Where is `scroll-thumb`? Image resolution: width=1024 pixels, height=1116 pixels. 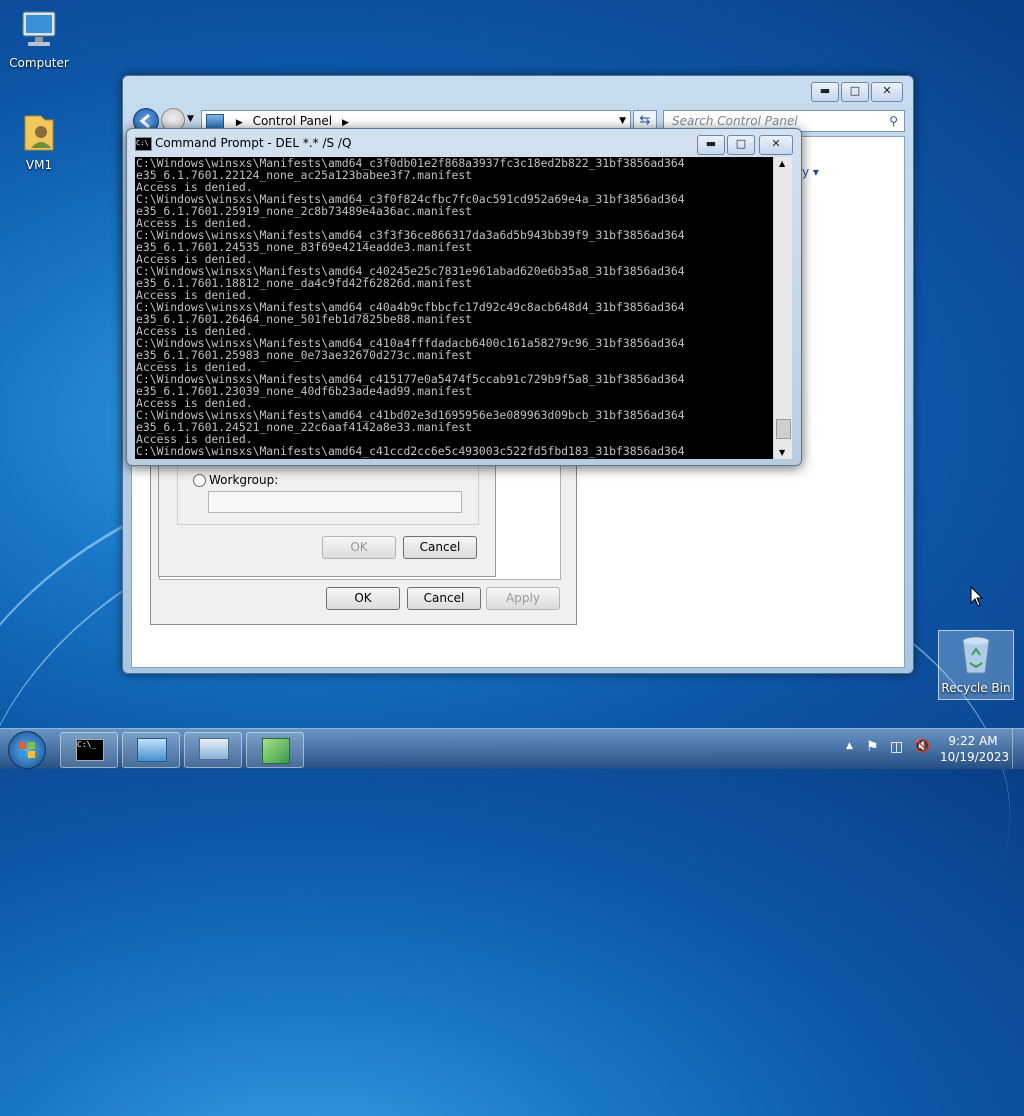
scroll-thumb is located at coordinates (783, 429).